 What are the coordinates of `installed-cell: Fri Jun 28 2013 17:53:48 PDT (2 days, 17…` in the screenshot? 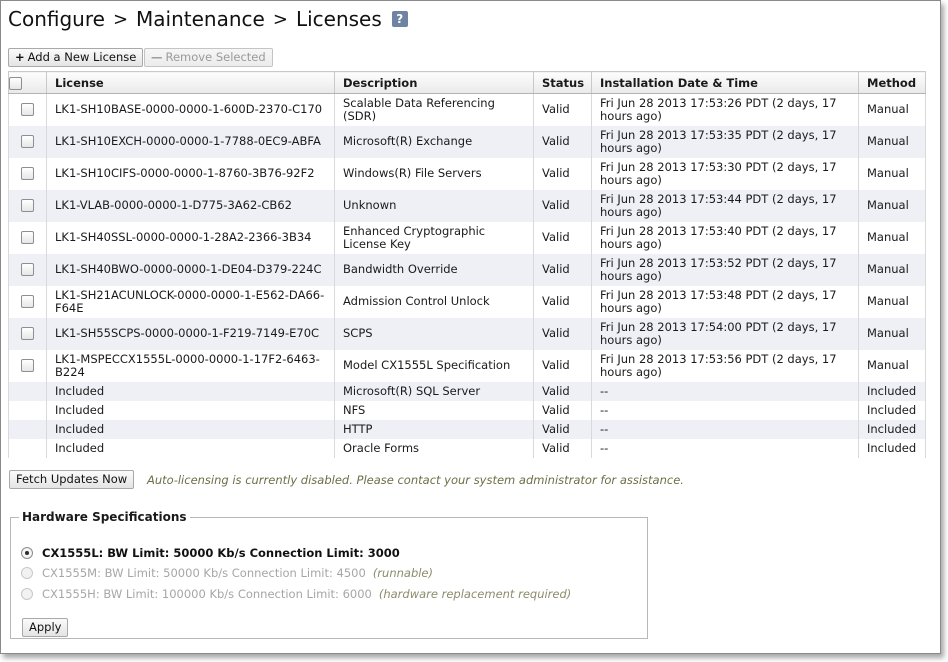 It's located at (725, 301).